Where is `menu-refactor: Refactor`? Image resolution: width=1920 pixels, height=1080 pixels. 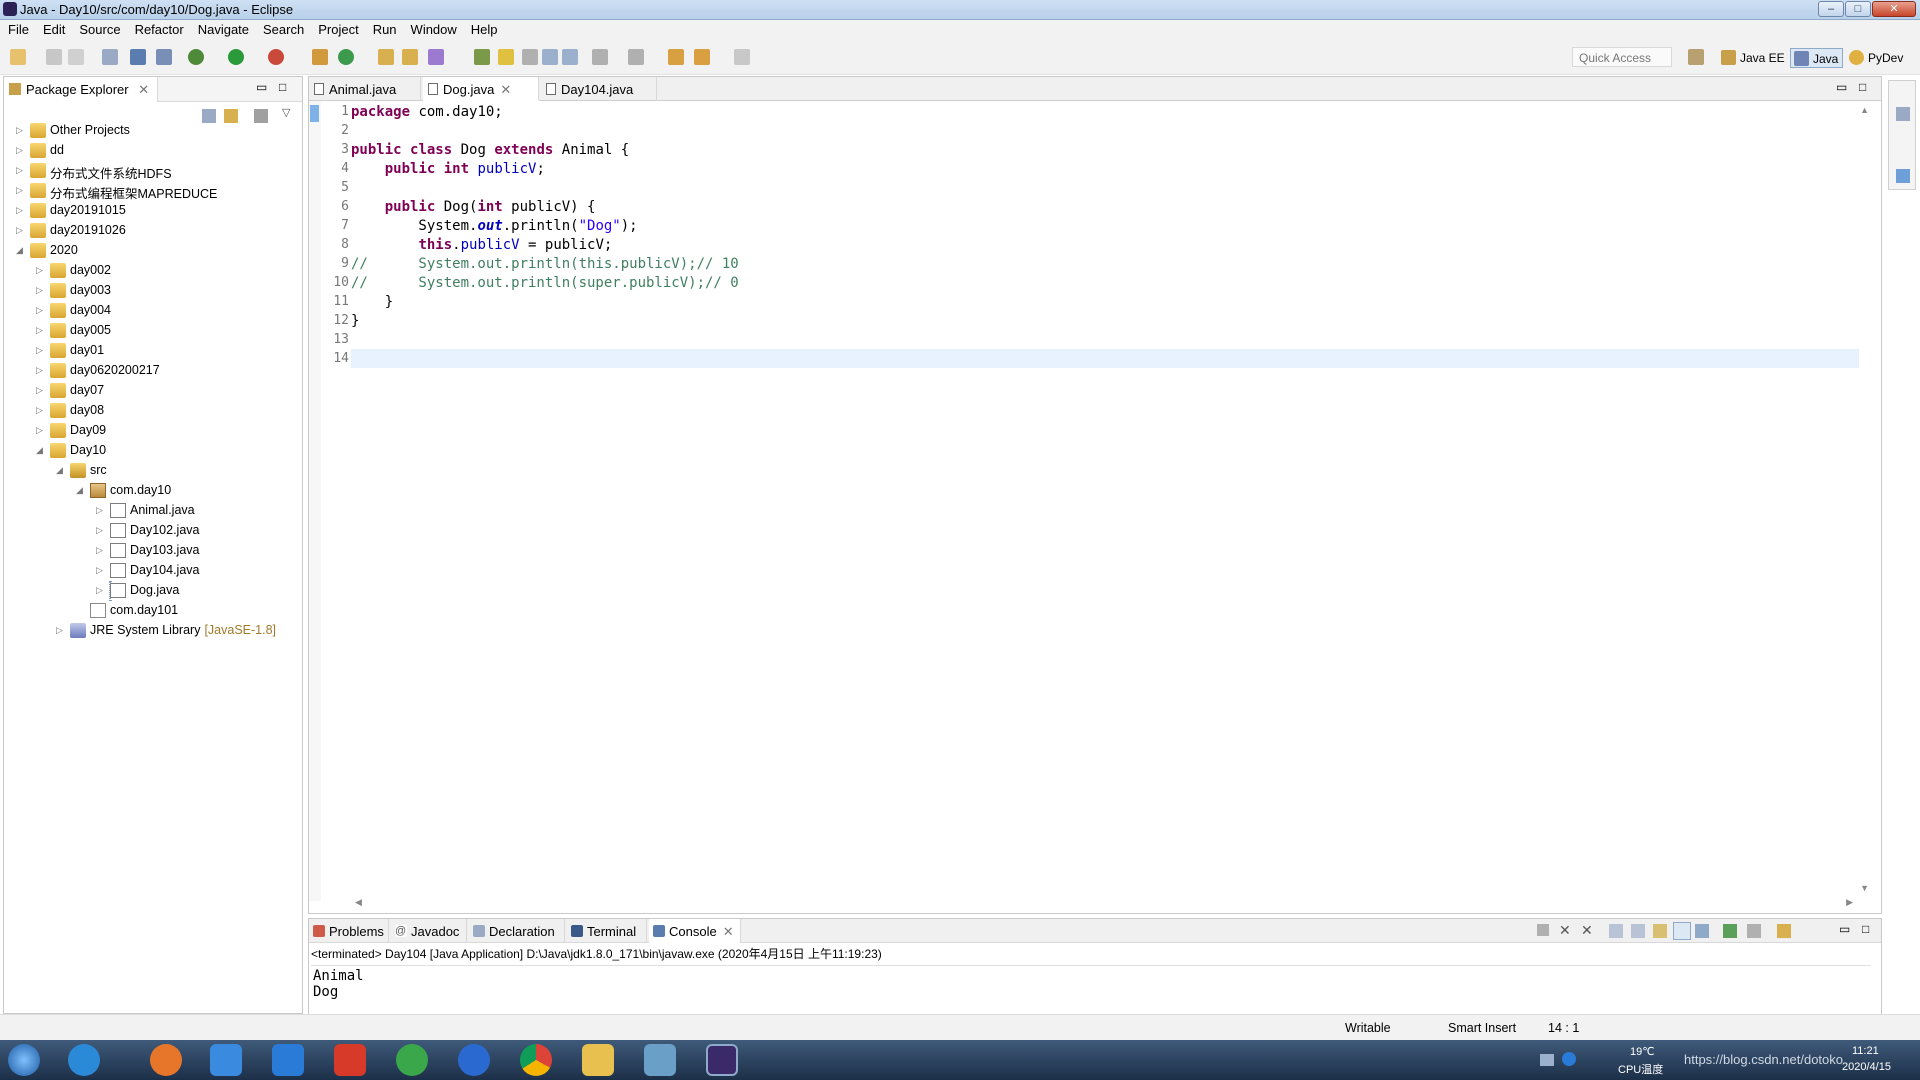
menu-refactor: Refactor is located at coordinates (158, 28).